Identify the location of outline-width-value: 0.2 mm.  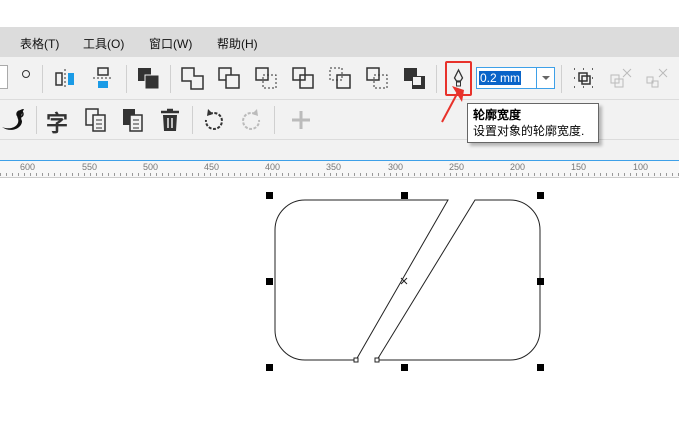
(500, 78).